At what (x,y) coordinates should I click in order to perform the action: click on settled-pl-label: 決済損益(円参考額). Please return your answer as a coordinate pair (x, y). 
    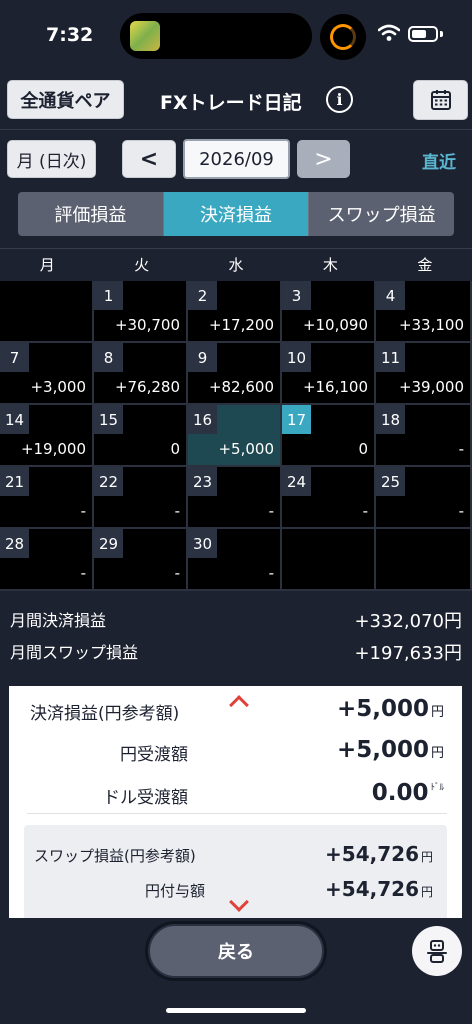
    Looking at the image, I should click on (105, 714).